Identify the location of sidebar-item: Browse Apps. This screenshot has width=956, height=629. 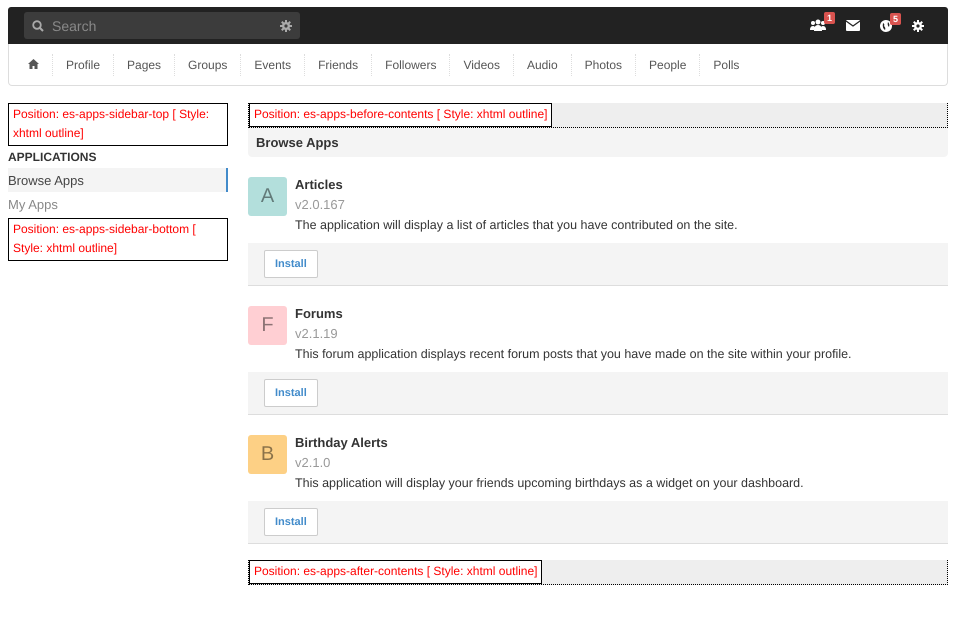
(118, 180).